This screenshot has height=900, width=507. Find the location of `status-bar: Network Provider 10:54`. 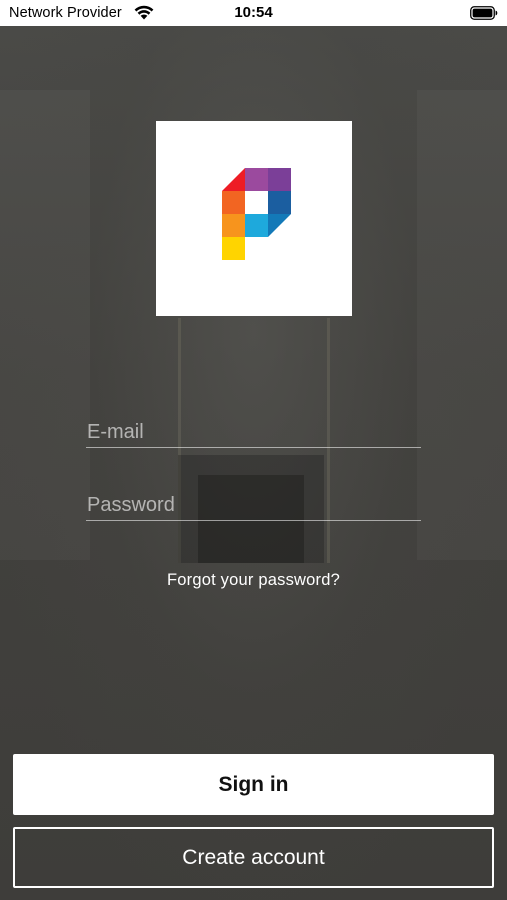

status-bar: Network Provider 10:54 is located at coordinates (253, 13).